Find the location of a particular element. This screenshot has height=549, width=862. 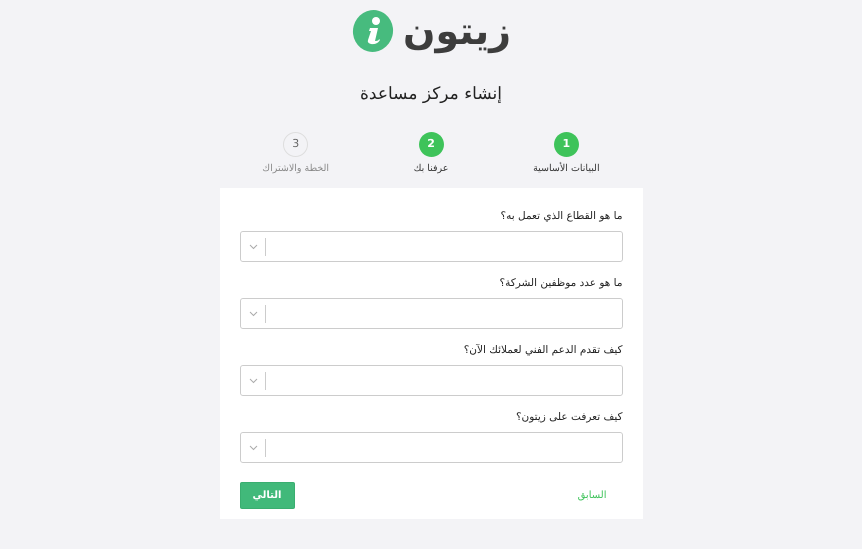

question-label: ما هو عدد موظفين الشركة؟ is located at coordinates (560, 283).